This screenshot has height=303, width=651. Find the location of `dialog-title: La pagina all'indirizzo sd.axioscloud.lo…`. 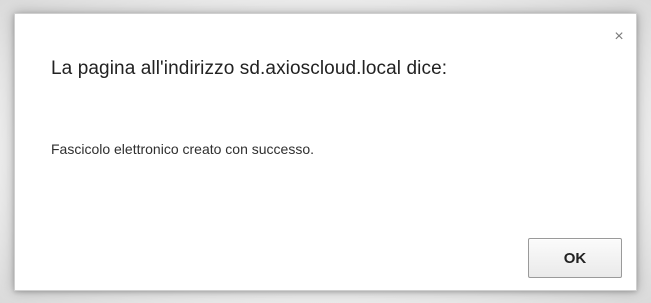

dialog-title: La pagina all'indirizzo sd.axioscloud.lo… is located at coordinates (249, 68).